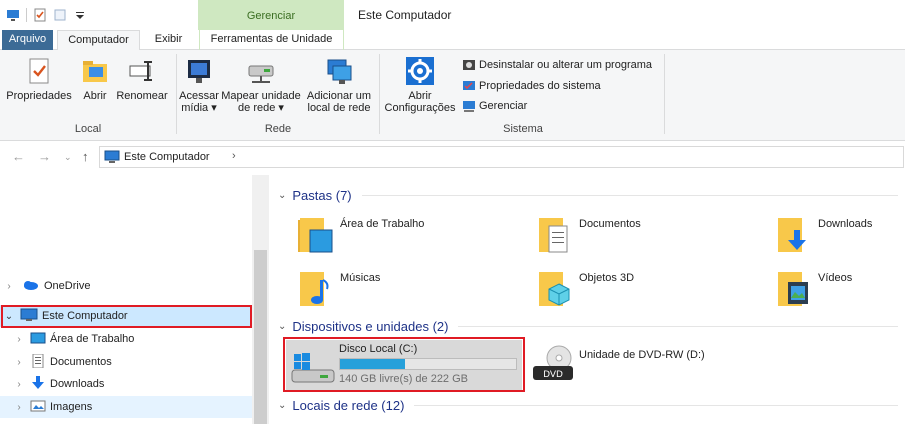  Describe the element at coordinates (271, 40) in the screenshot. I see `tab-ferramentas-de-unidade: Ferramentas de Unidade` at that location.